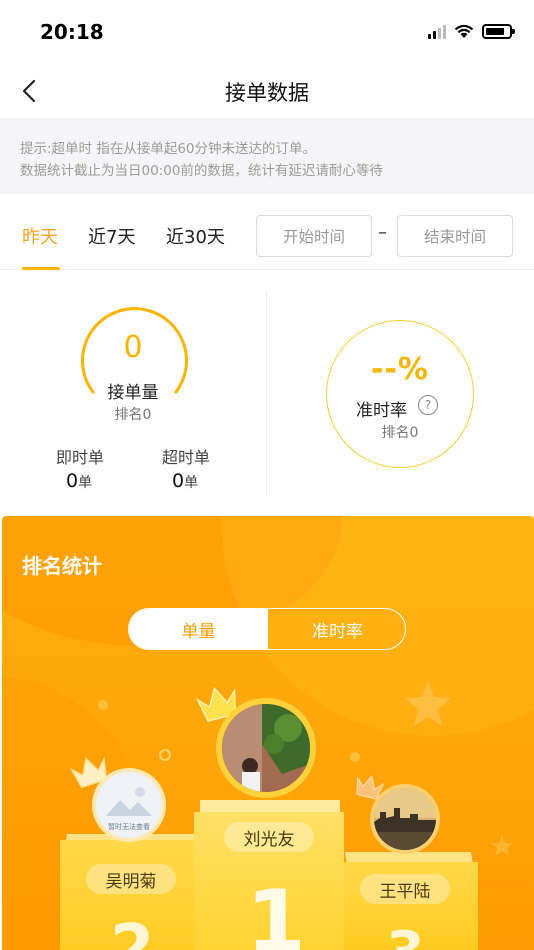 Image resolution: width=534 pixels, height=950 pixels. What do you see at coordinates (437, 31) in the screenshot?
I see `cellular-signal-icon` at bounding box center [437, 31].